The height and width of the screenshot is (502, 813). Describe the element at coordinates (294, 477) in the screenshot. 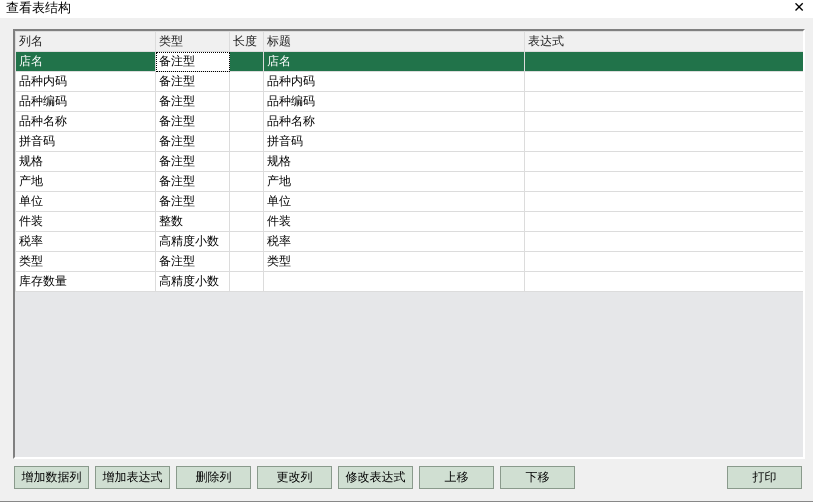

I see `action-button: 更改列` at that location.